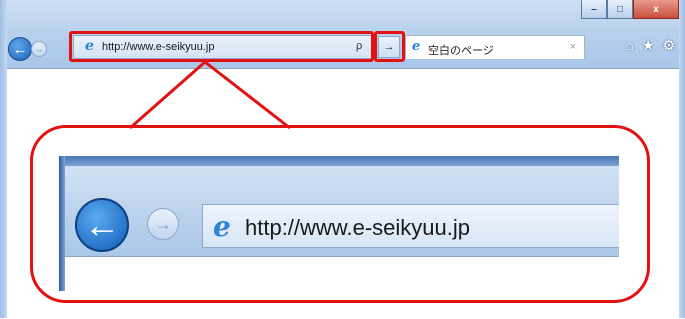 The width and height of the screenshot is (685, 319). What do you see at coordinates (247, 95) in the screenshot?
I see `callout-line-right` at bounding box center [247, 95].